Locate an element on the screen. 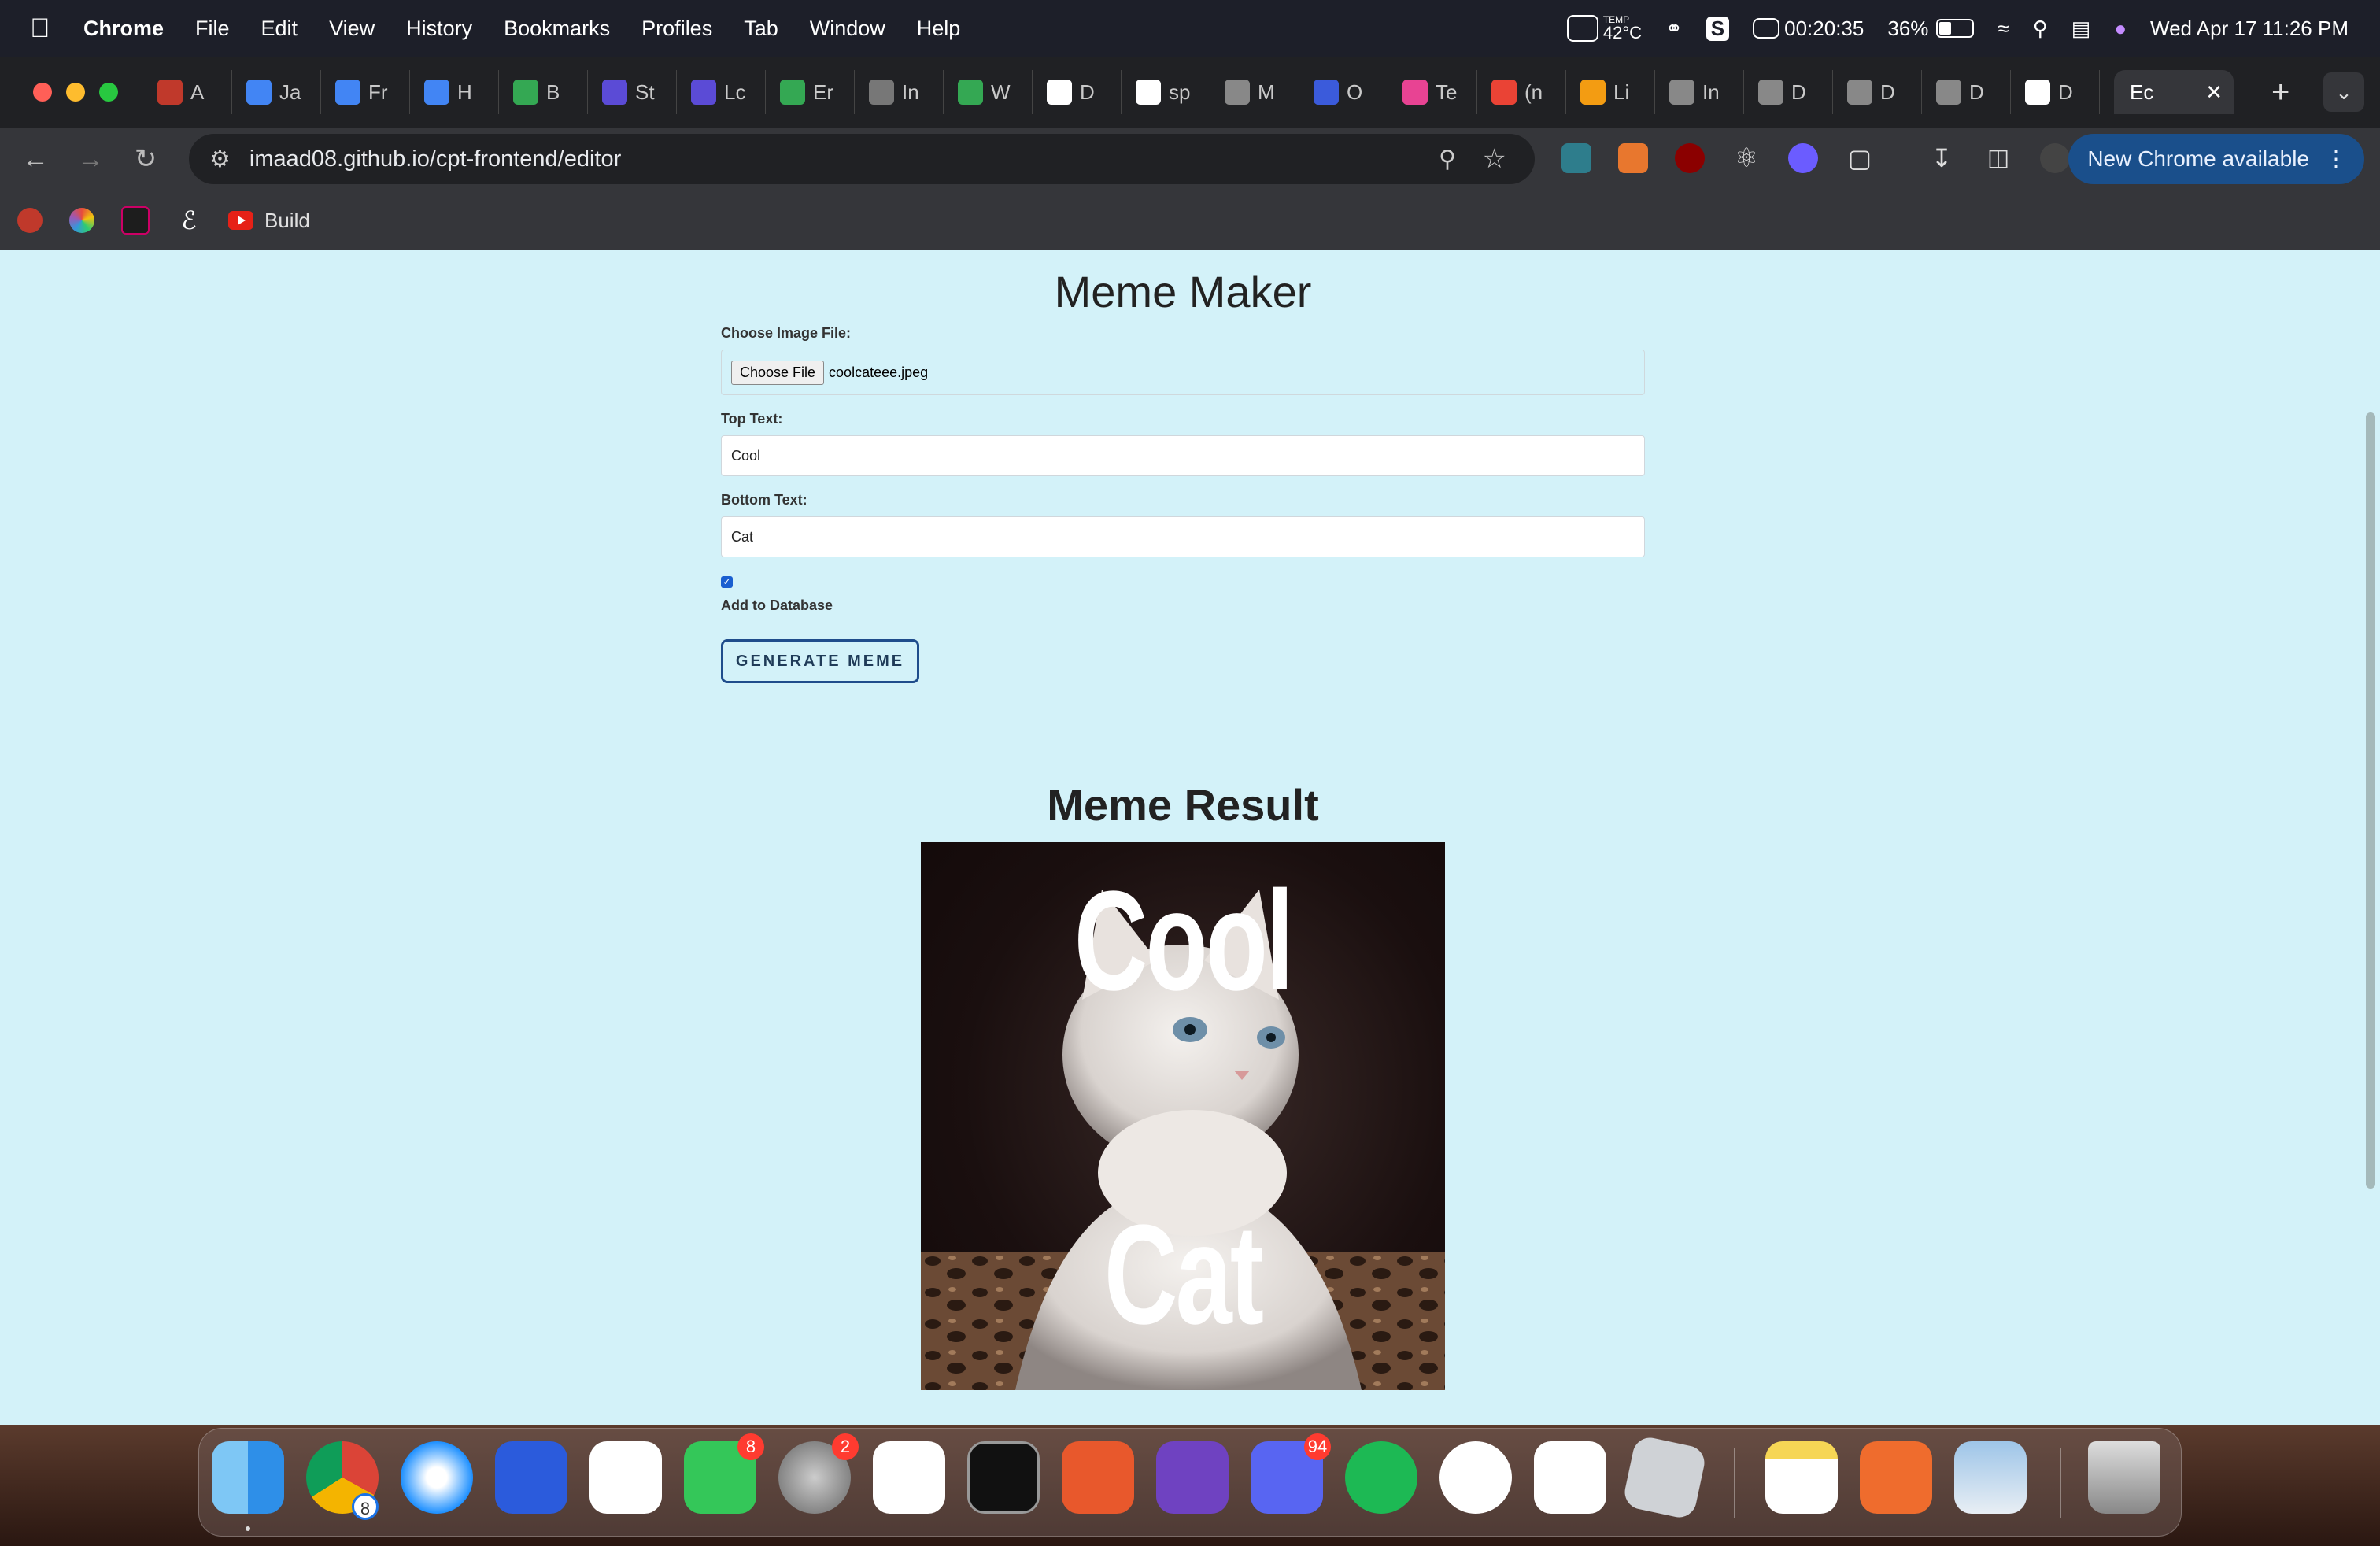  close-tab-icon: ✕ is located at coordinates (2214, 93).